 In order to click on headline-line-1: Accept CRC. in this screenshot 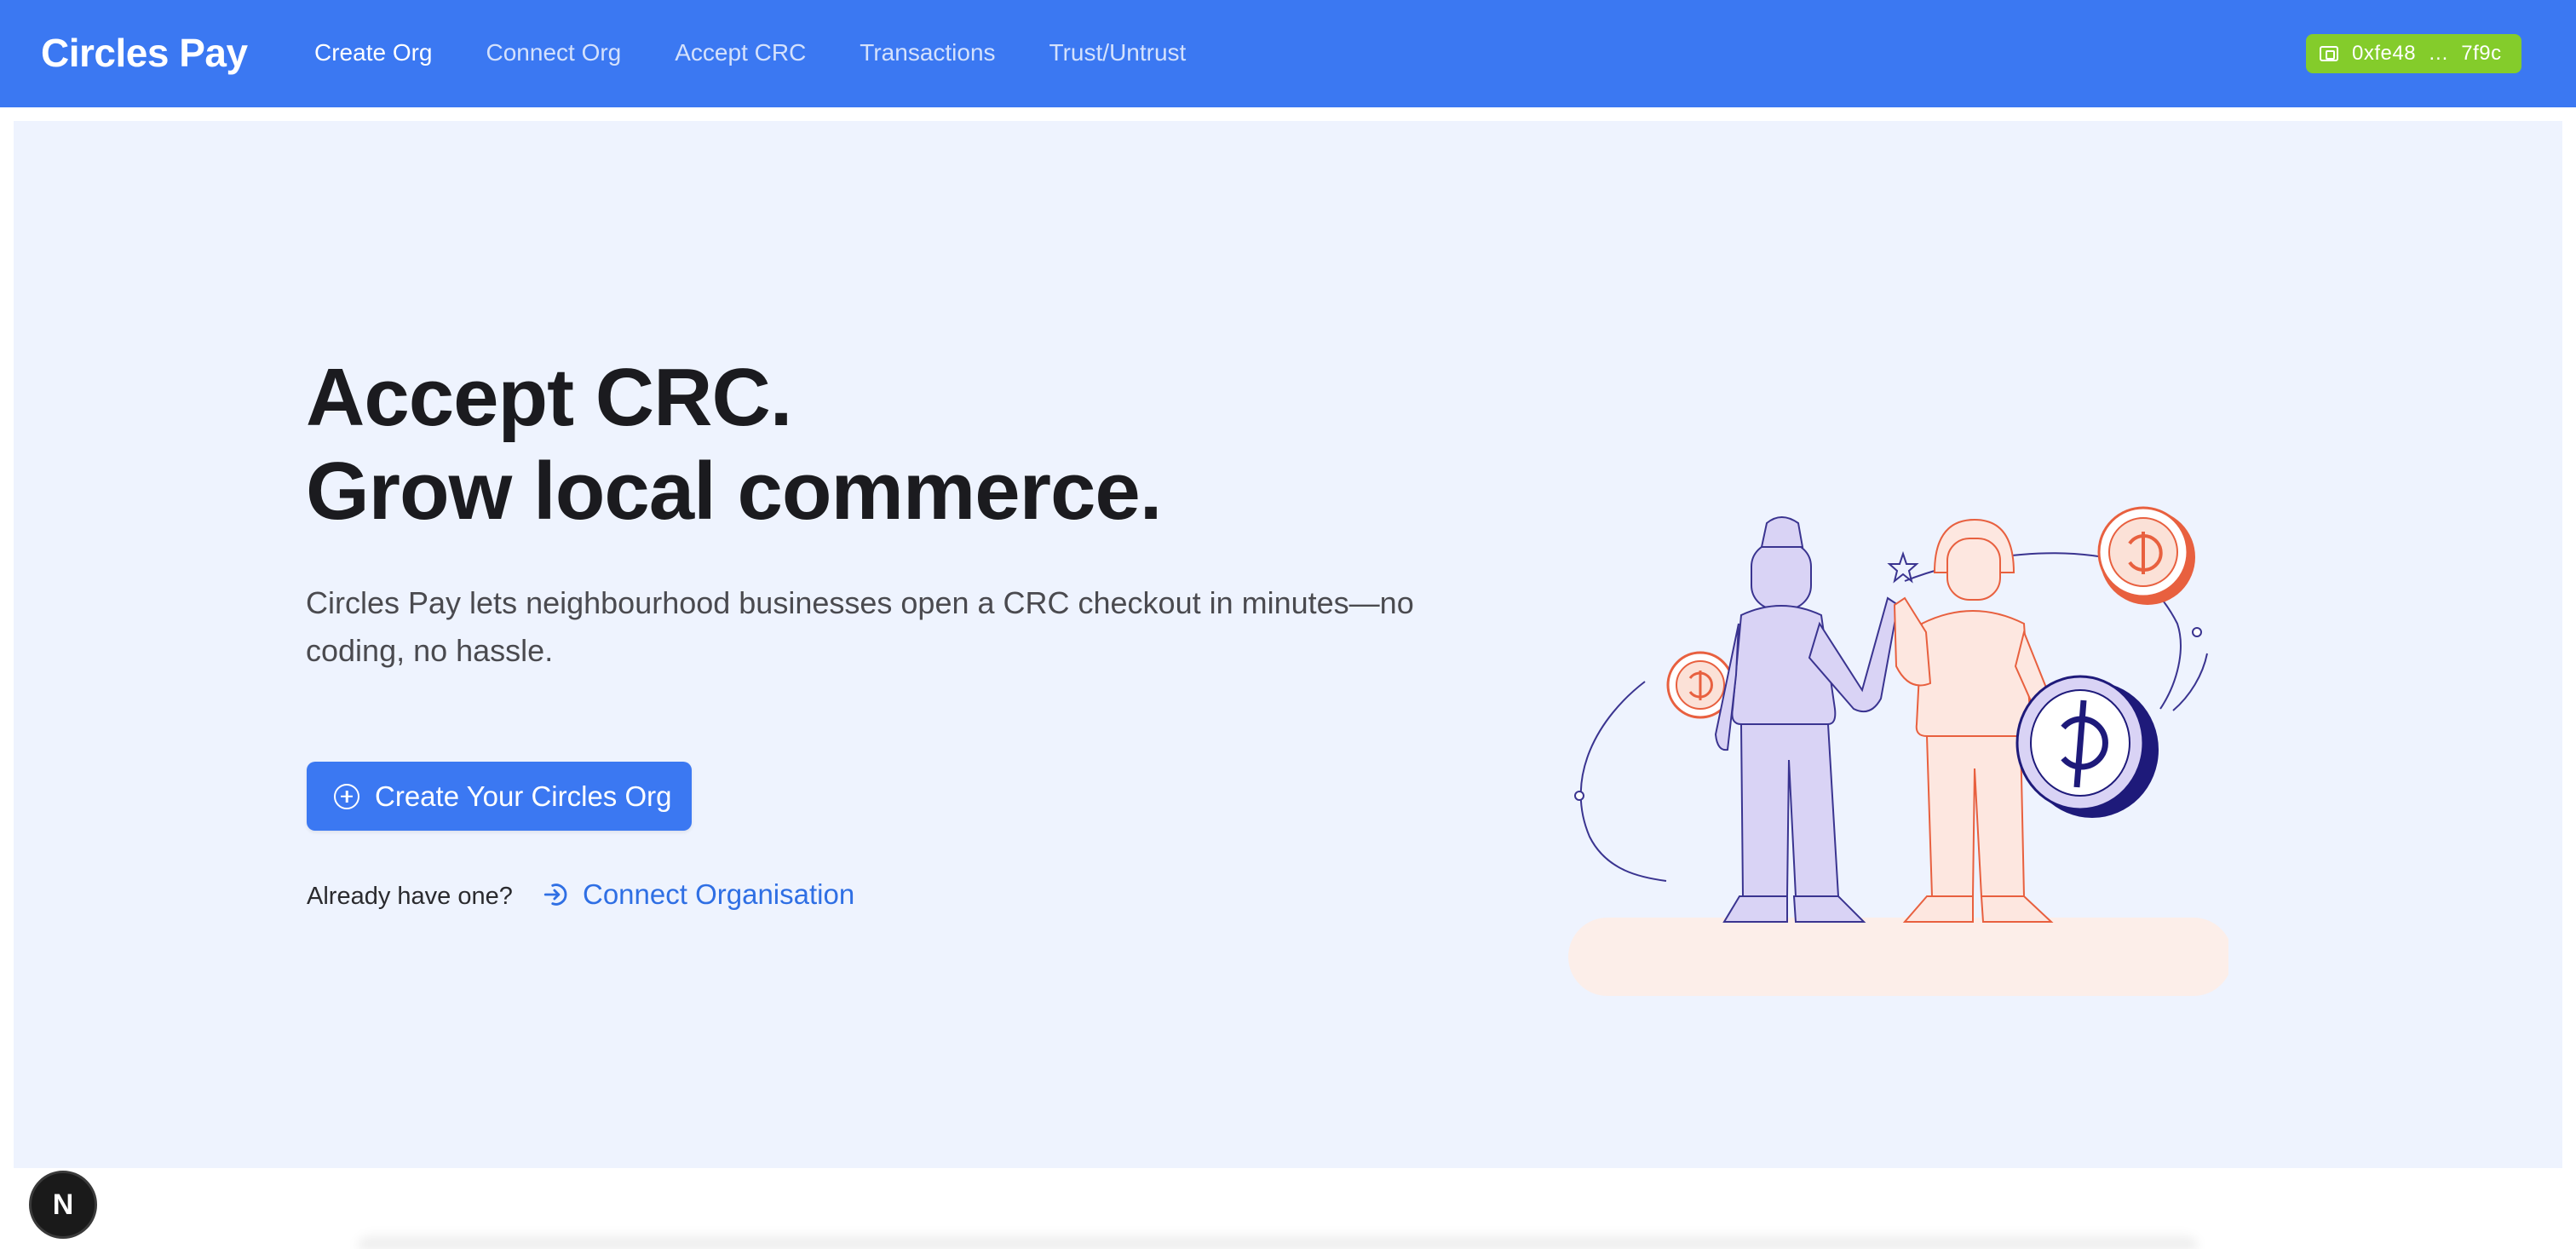, I will do `click(549, 397)`.